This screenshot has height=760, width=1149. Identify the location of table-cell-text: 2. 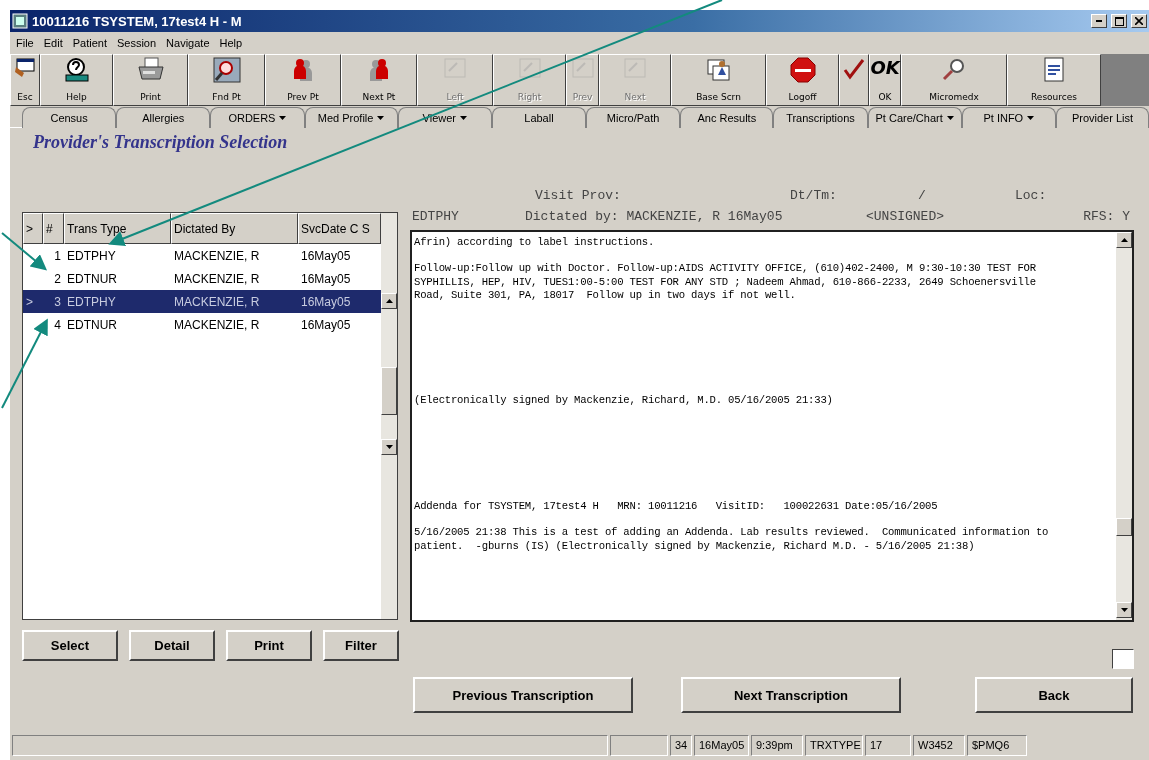
(57, 278).